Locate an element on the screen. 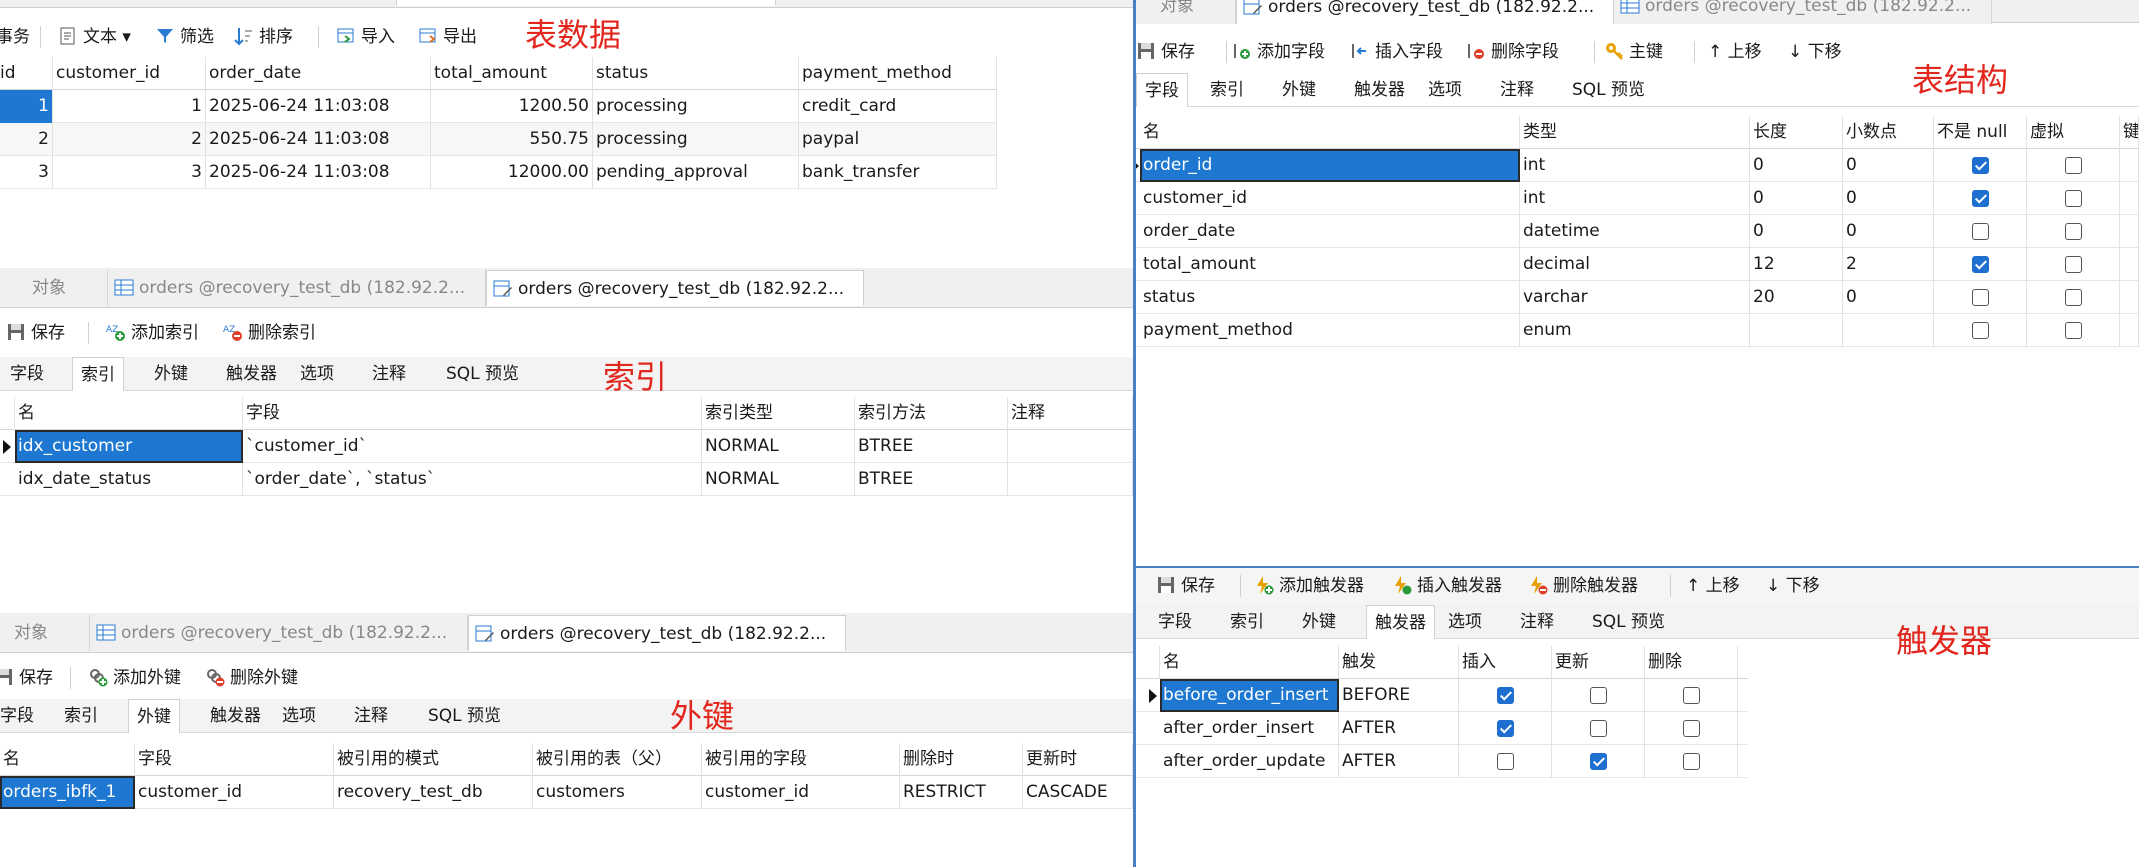 The image size is (2139, 867). table-row: after_order_update AFTER is located at coordinates (1442, 761).